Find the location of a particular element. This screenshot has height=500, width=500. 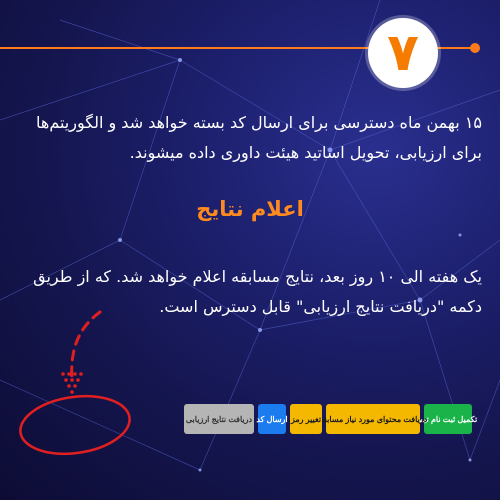

complete-registration-button: تکمیل ثبت نام تیم is located at coordinates (448, 419).